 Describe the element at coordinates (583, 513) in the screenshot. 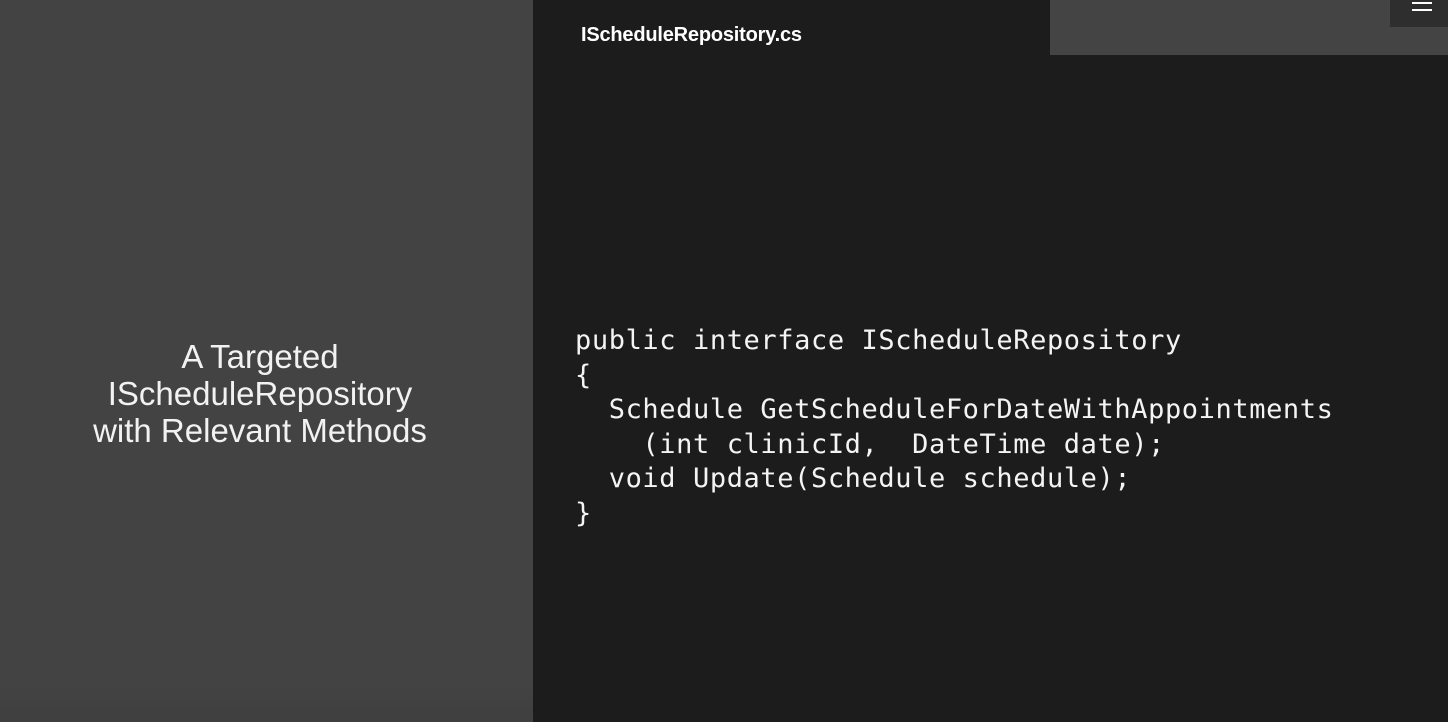

I see `code-line: }` at that location.